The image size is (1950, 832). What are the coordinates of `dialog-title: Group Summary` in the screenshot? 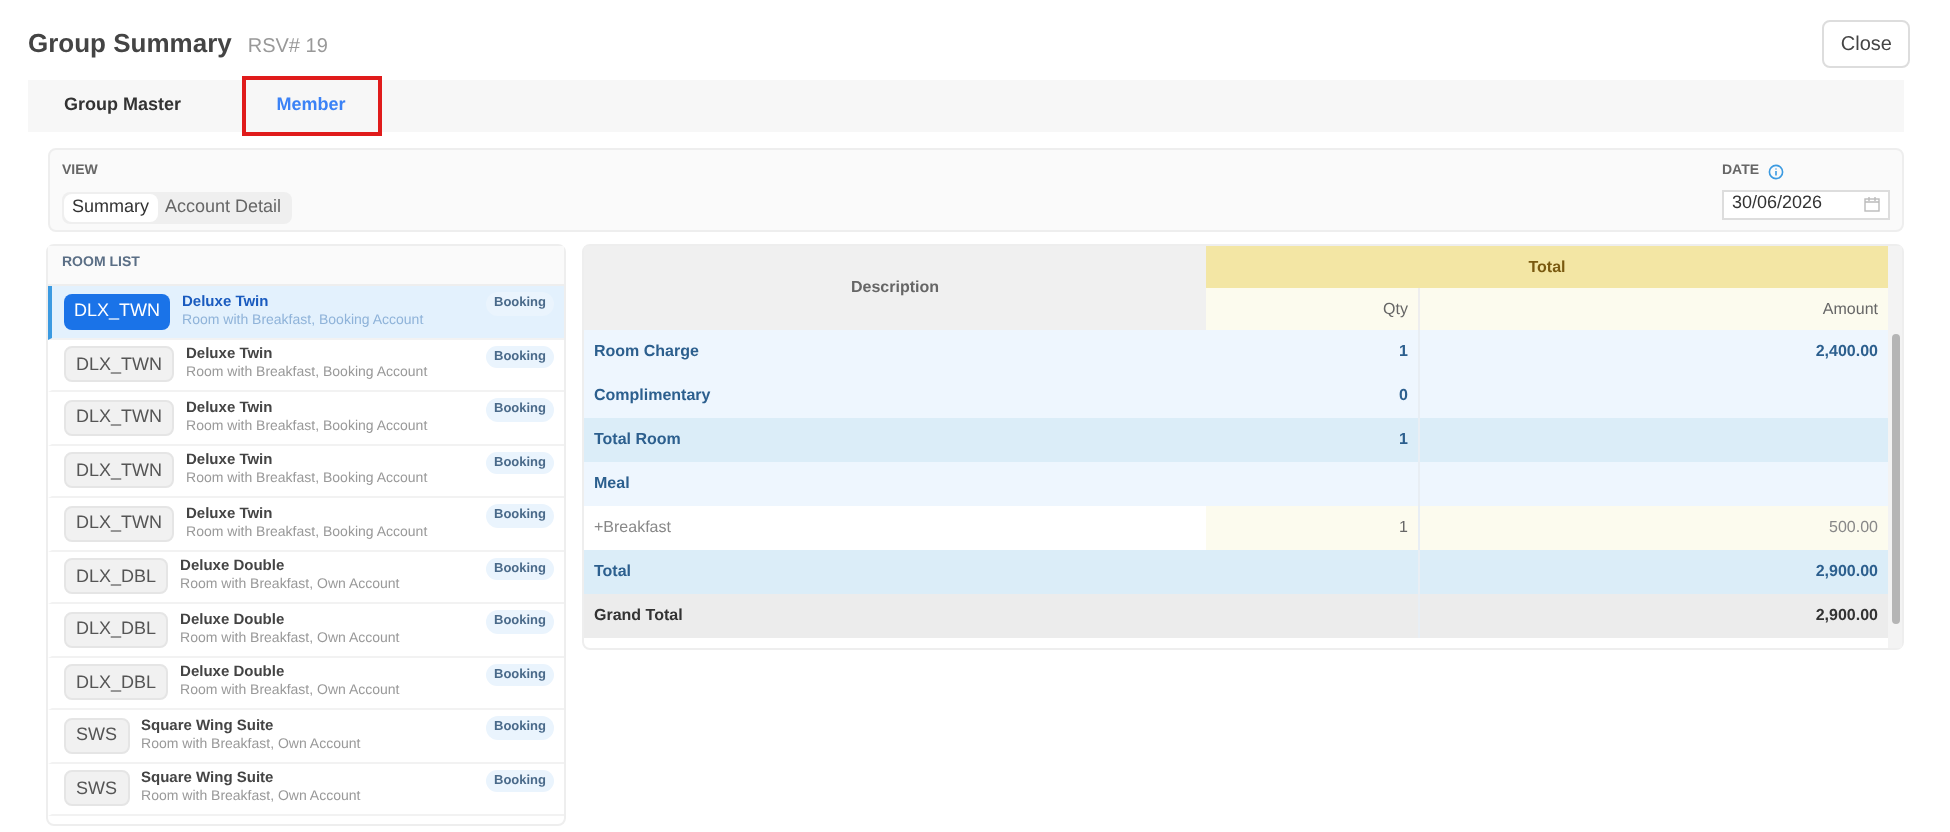 It's located at (130, 44).